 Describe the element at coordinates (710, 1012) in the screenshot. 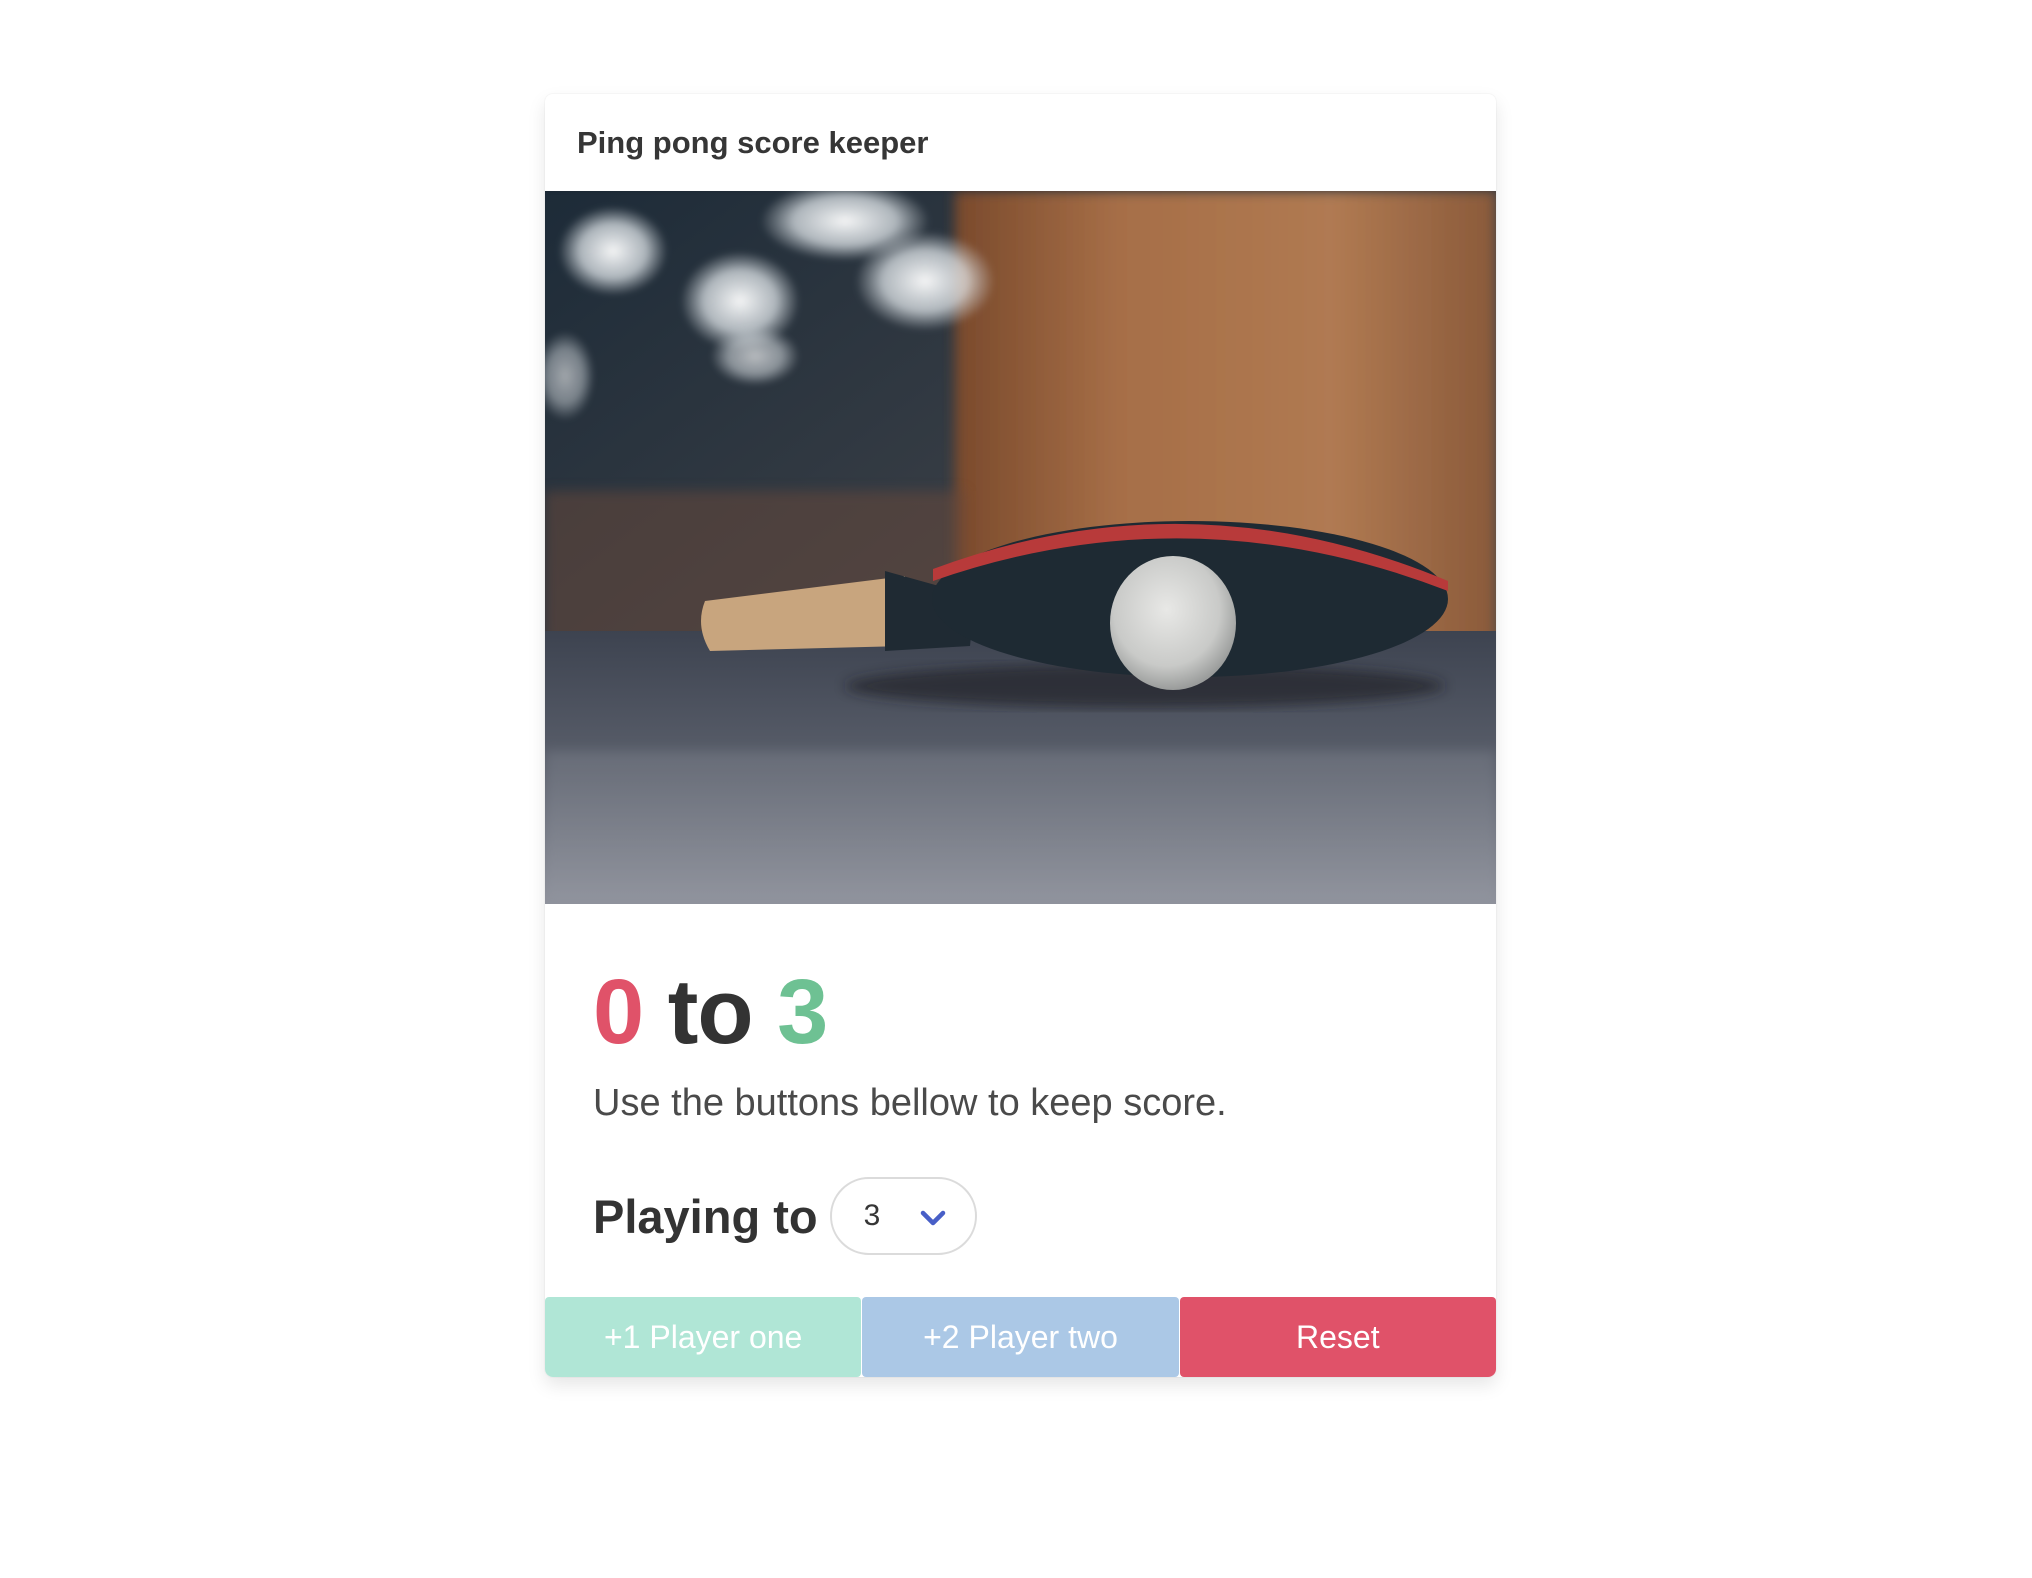

I see `score-separator: to` at that location.